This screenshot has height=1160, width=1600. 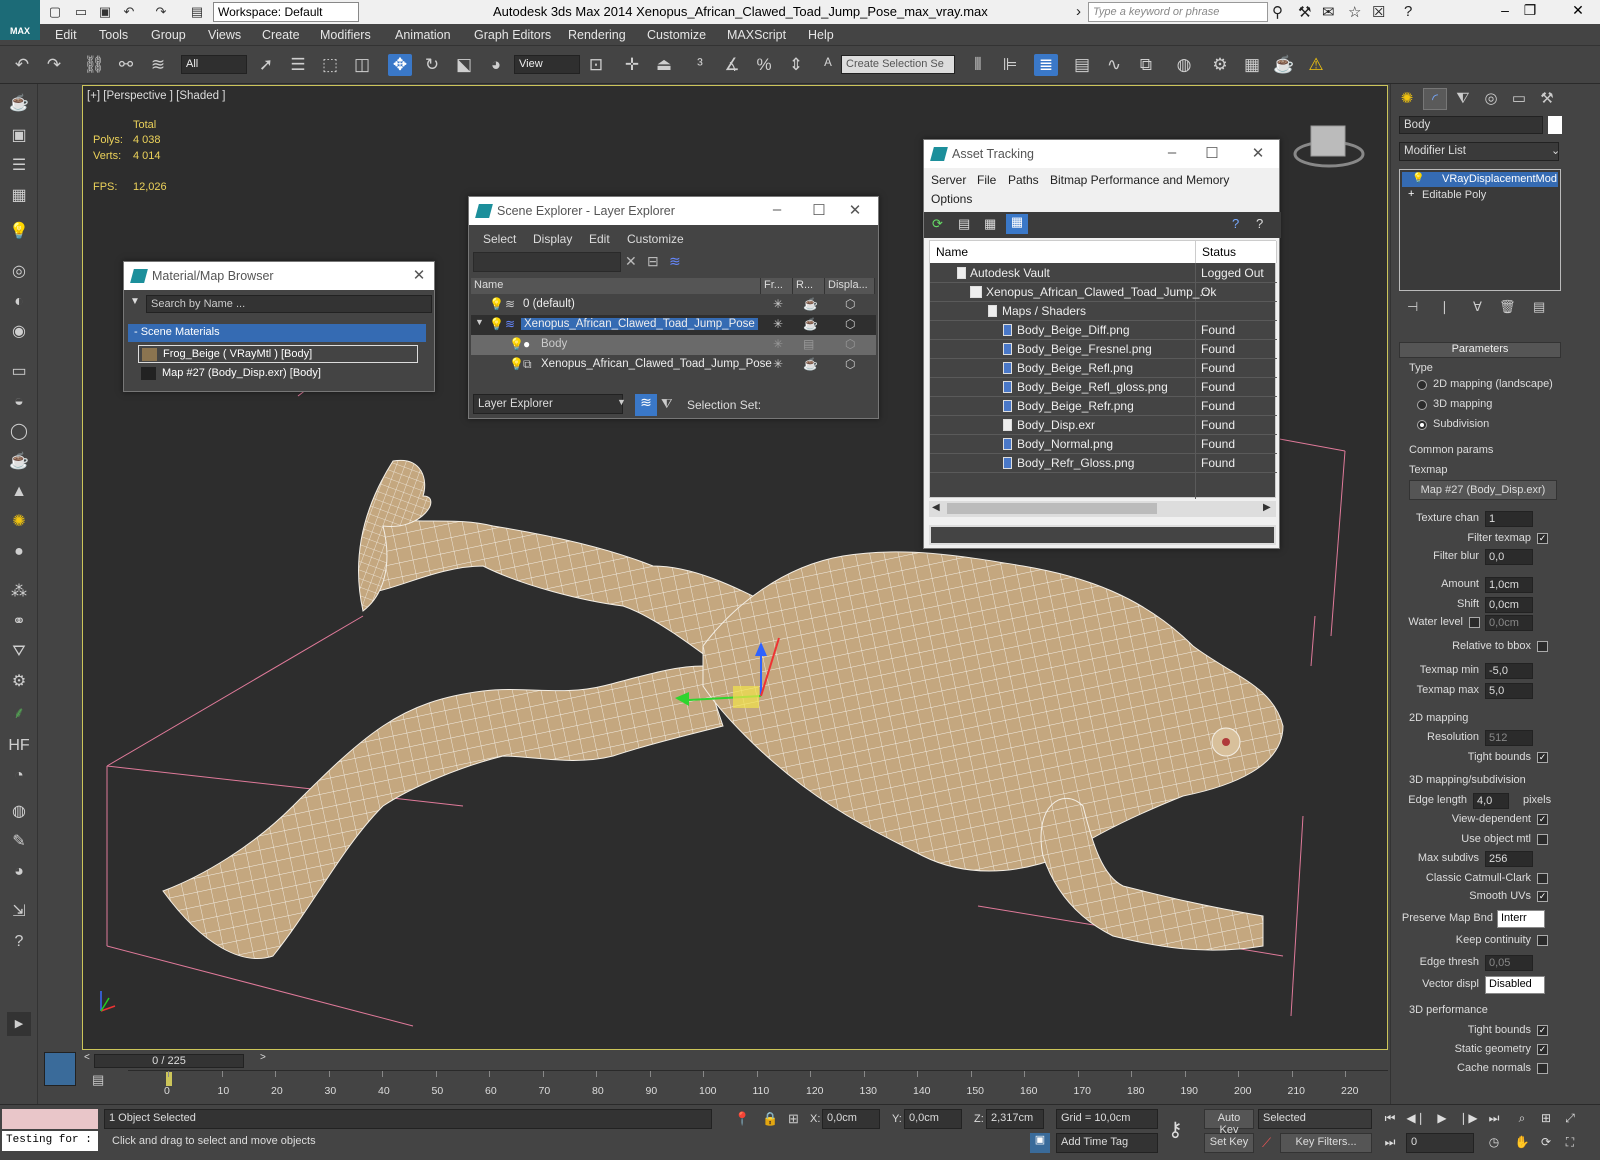 What do you see at coordinates (1277, 12) in the screenshot?
I see `search-binoculars-icon: ⚲` at bounding box center [1277, 12].